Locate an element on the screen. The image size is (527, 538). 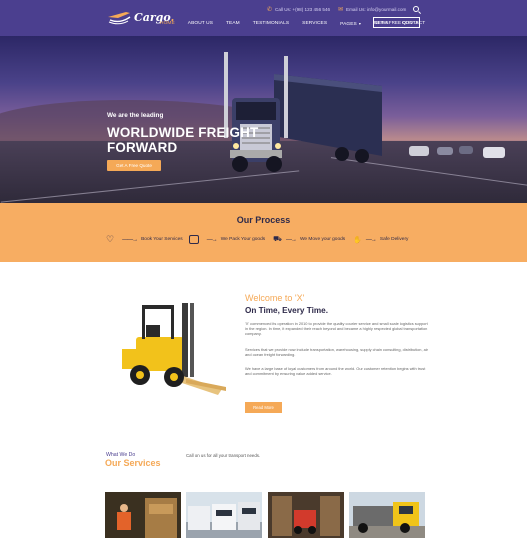
truck-image is located at coordinates (303, 112).